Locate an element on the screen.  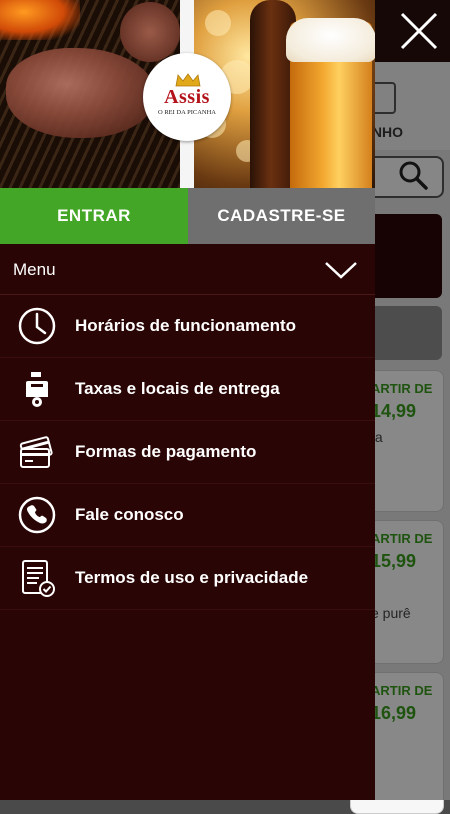
close-icon is located at coordinates (419, 31).